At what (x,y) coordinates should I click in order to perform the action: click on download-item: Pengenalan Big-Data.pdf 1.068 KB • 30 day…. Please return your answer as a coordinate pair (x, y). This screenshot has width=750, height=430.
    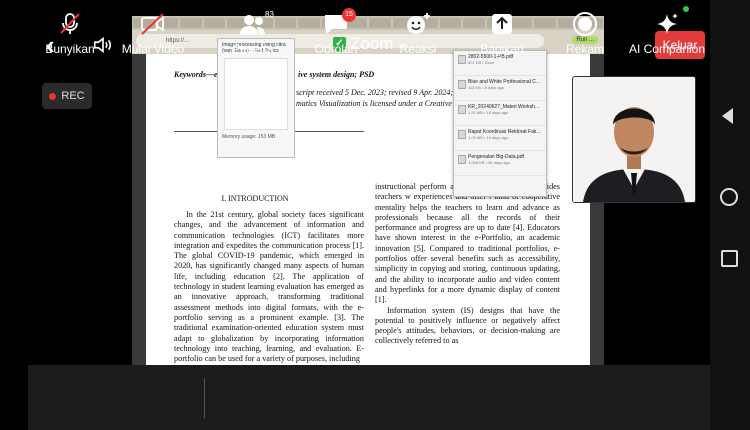
    Looking at the image, I should click on (500, 163).